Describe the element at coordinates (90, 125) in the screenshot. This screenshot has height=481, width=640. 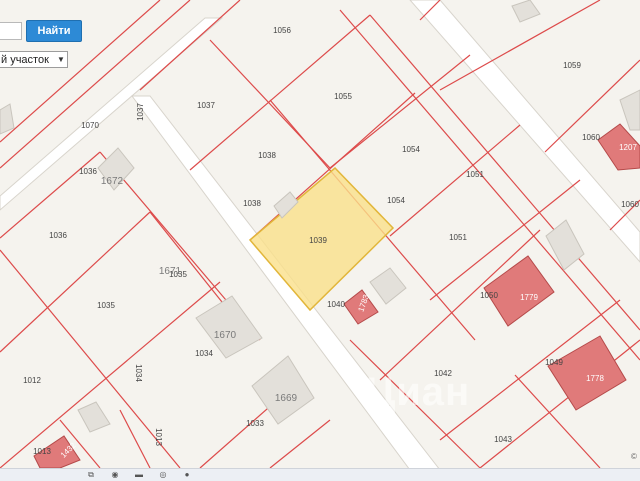
I see `parcel-label: 1070` at that location.